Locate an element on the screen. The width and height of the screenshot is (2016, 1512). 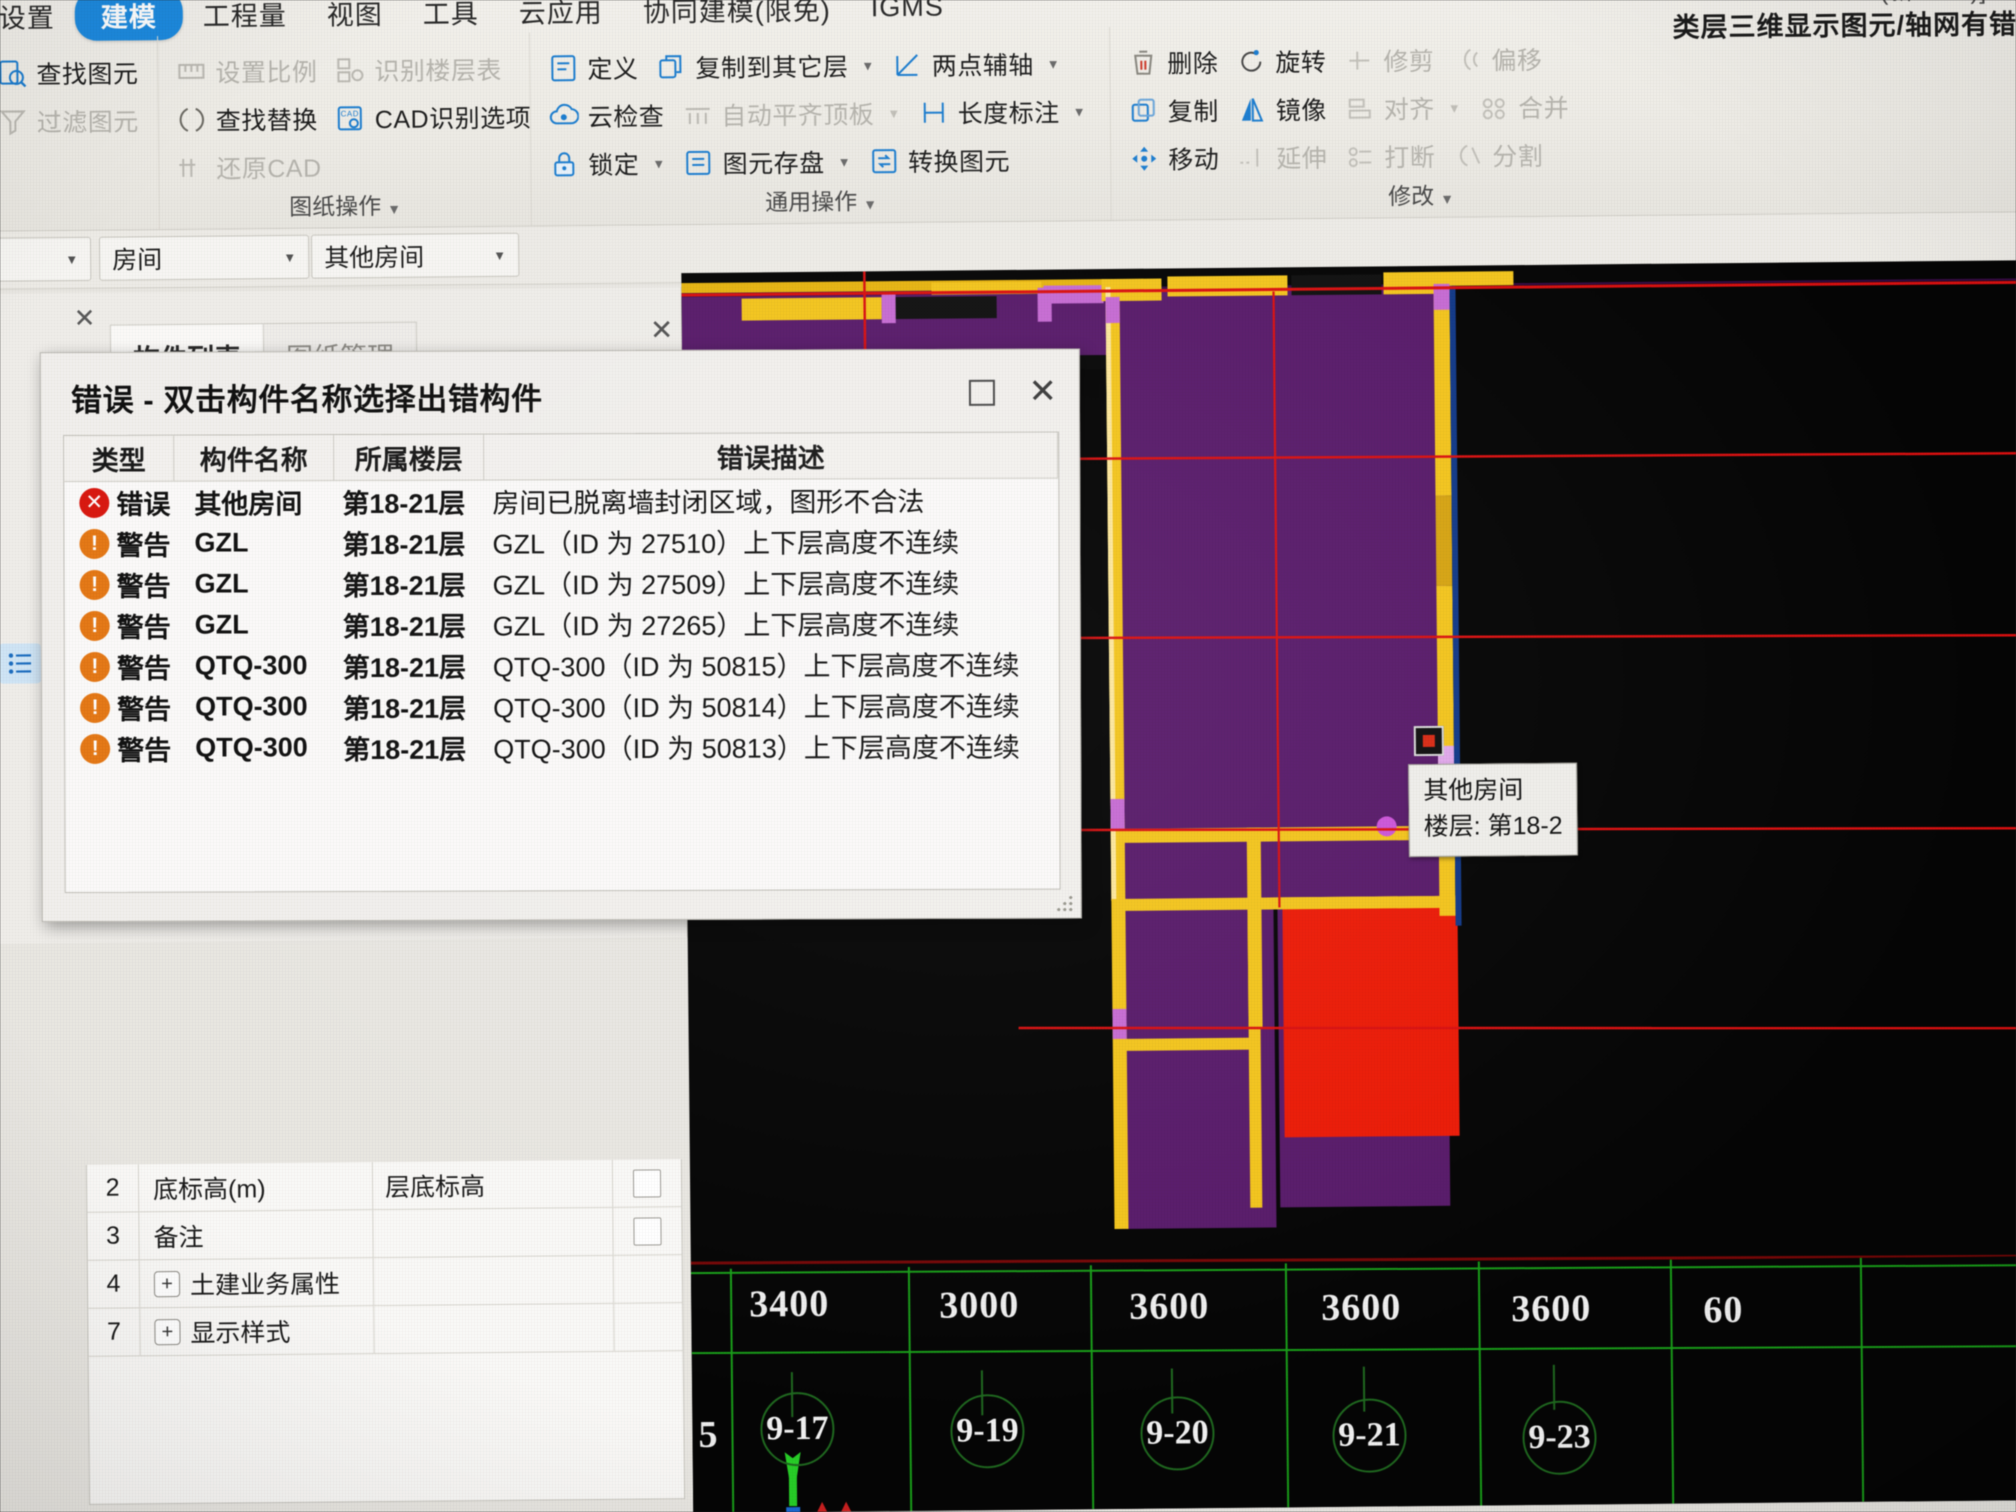
tab-igms: IGMS is located at coordinates (907, 13).